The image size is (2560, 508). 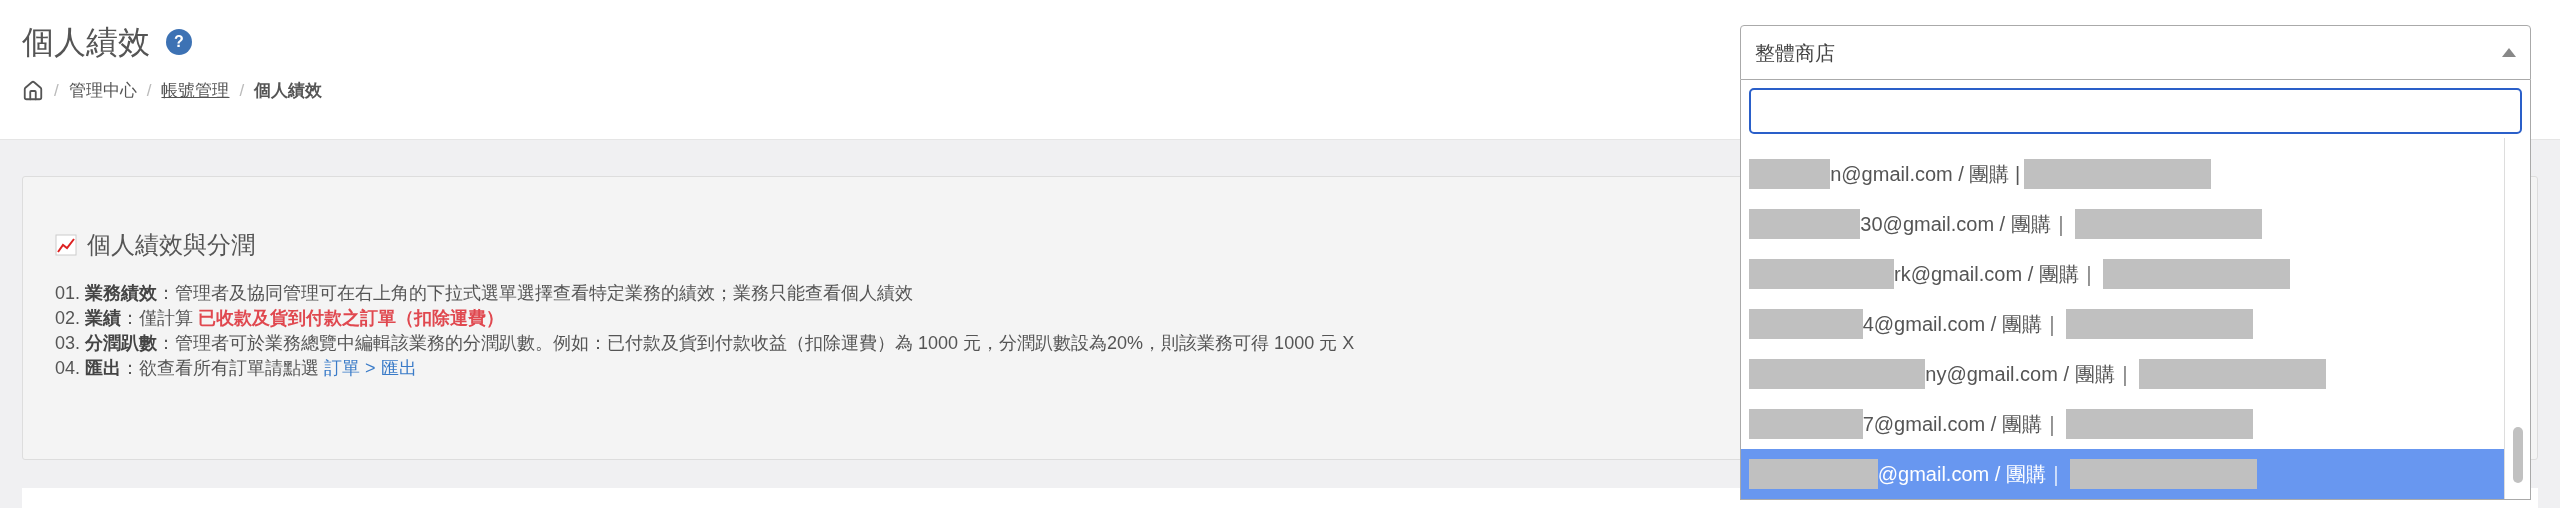 I want to click on caret-icon, so click(x=2509, y=52).